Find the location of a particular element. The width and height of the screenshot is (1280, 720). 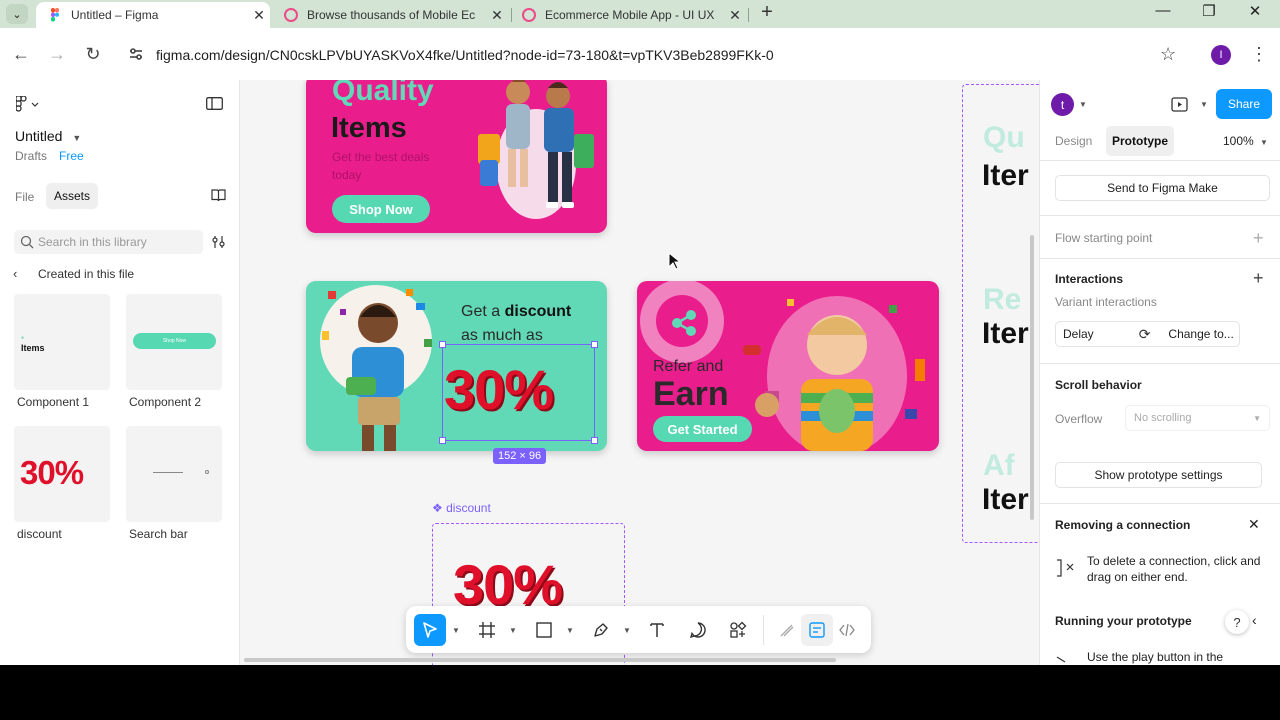

asset-discount: 30% is located at coordinates (62, 474).